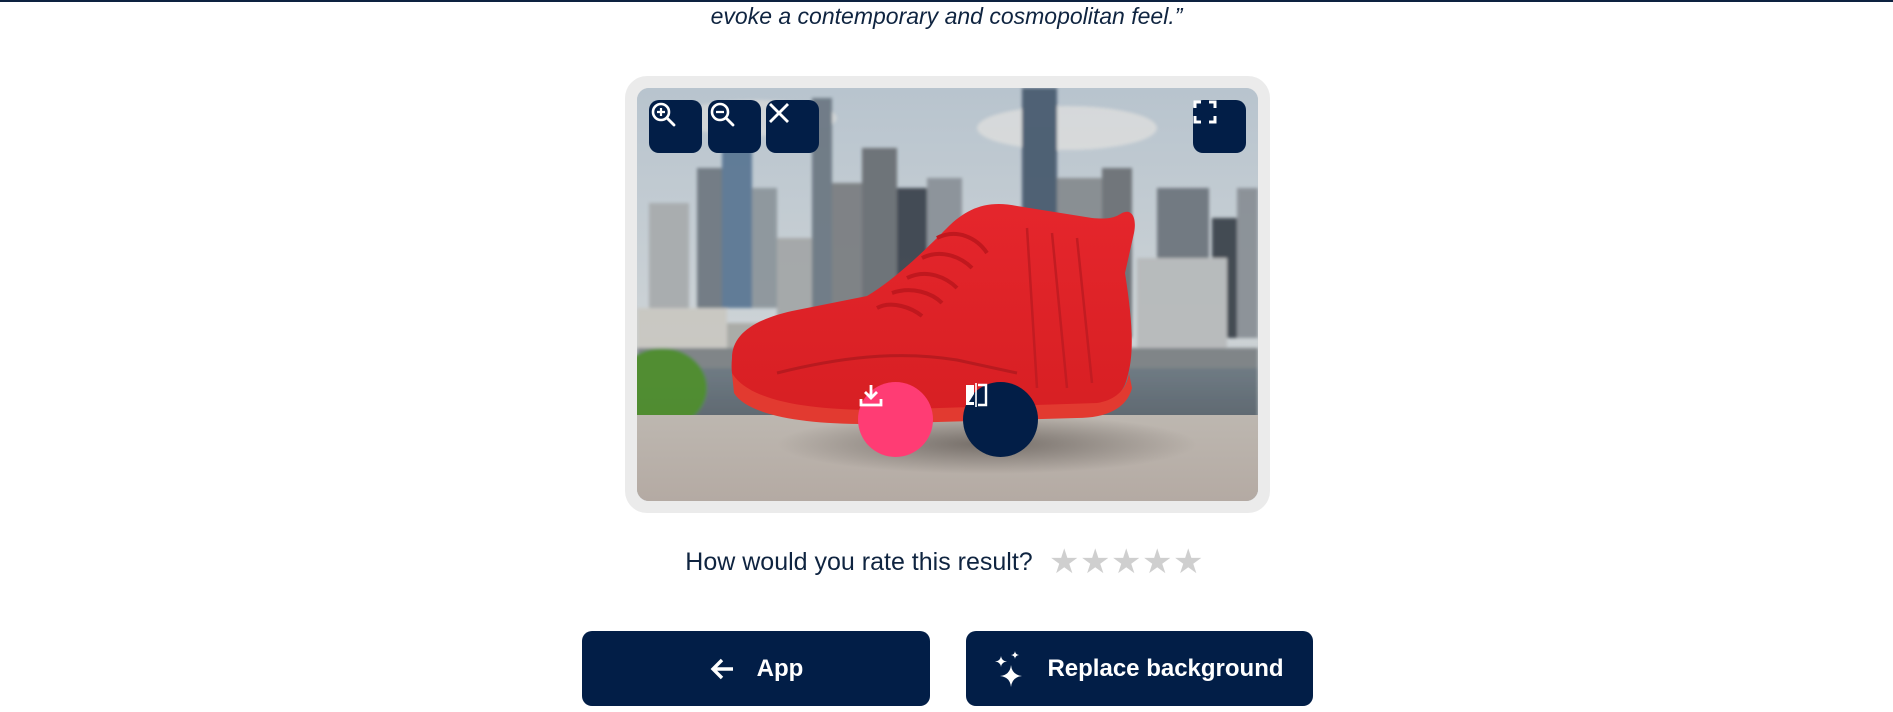  I want to click on close-button, so click(792, 126).